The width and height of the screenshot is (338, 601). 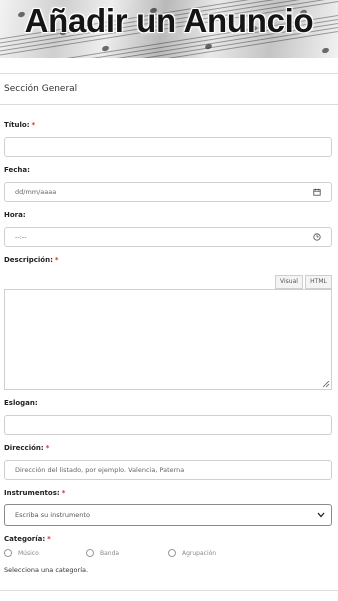 What do you see at coordinates (17, 170) in the screenshot?
I see `fecha-label: Fecha:` at bounding box center [17, 170].